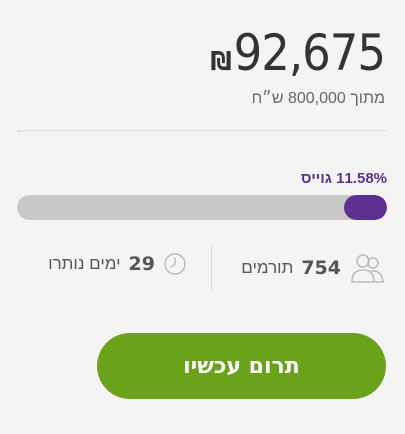 Image resolution: width=405 pixels, height=434 pixels. What do you see at coordinates (175, 264) in the screenshot?
I see `clock-icon` at bounding box center [175, 264].